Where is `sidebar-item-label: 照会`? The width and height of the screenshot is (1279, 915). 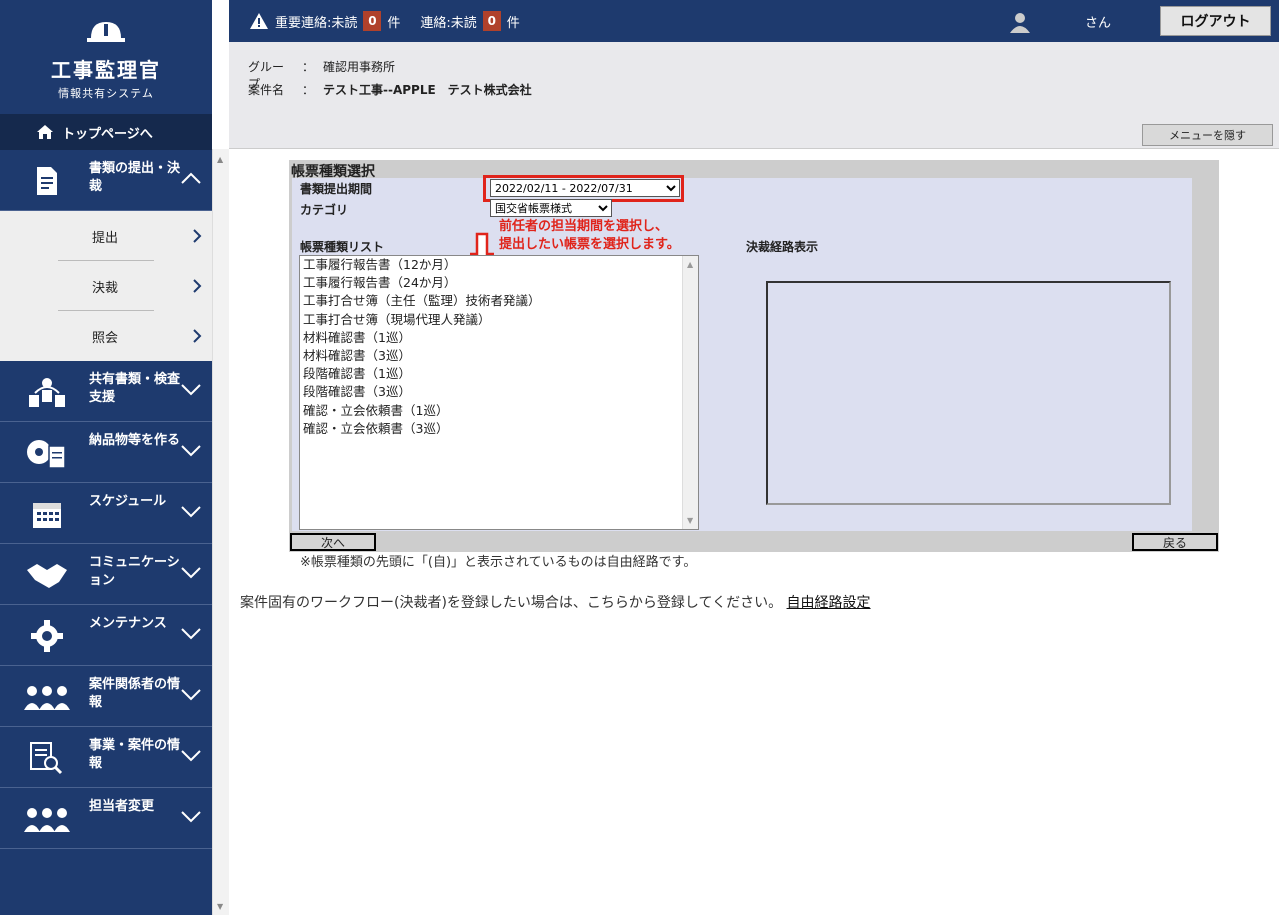
sidebar-item-label: 照会 is located at coordinates (105, 338).